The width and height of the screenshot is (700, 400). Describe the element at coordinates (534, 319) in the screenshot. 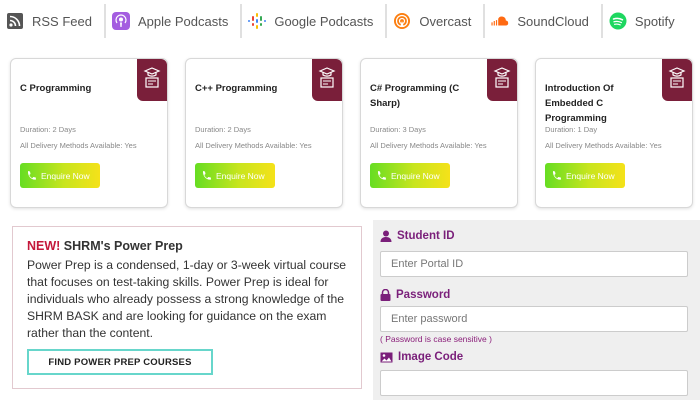

I see `password-input` at that location.